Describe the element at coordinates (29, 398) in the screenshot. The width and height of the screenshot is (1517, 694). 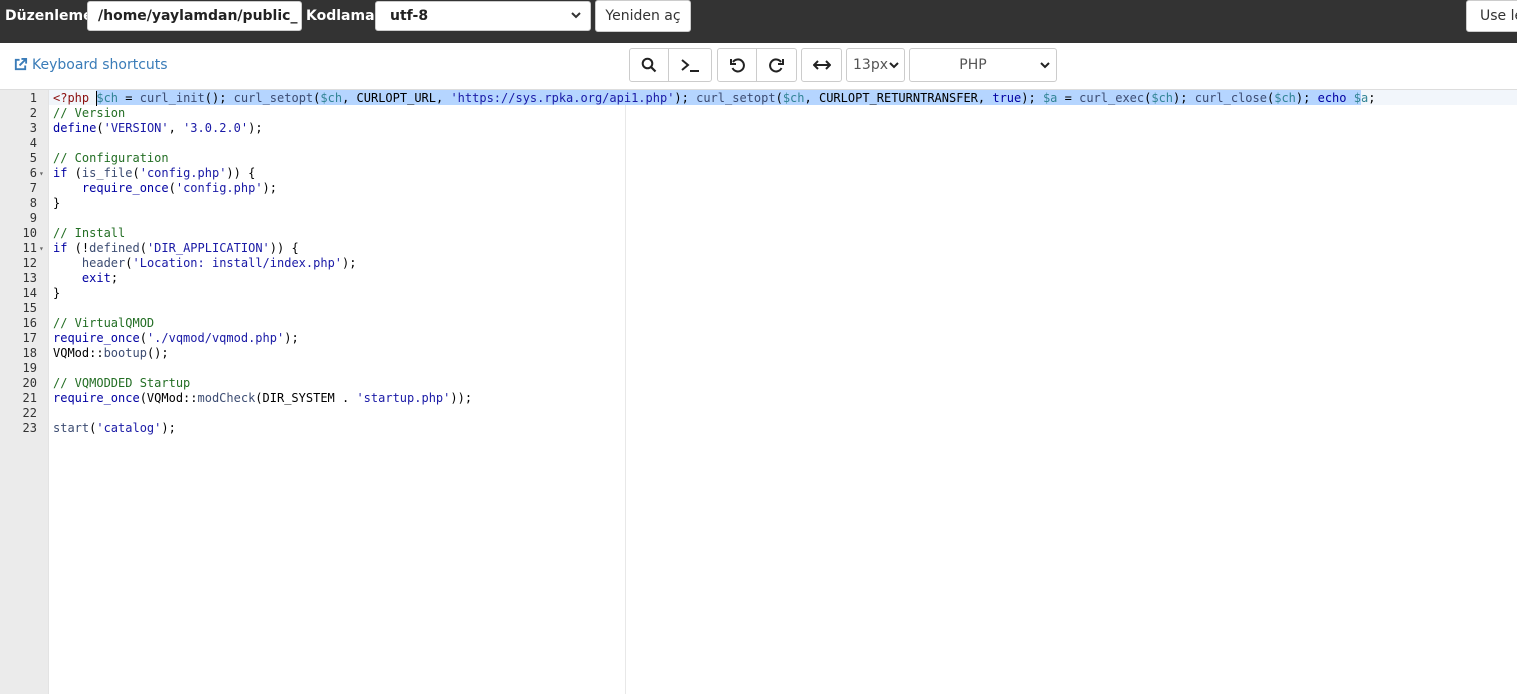
I see `line-number: 21` at that location.